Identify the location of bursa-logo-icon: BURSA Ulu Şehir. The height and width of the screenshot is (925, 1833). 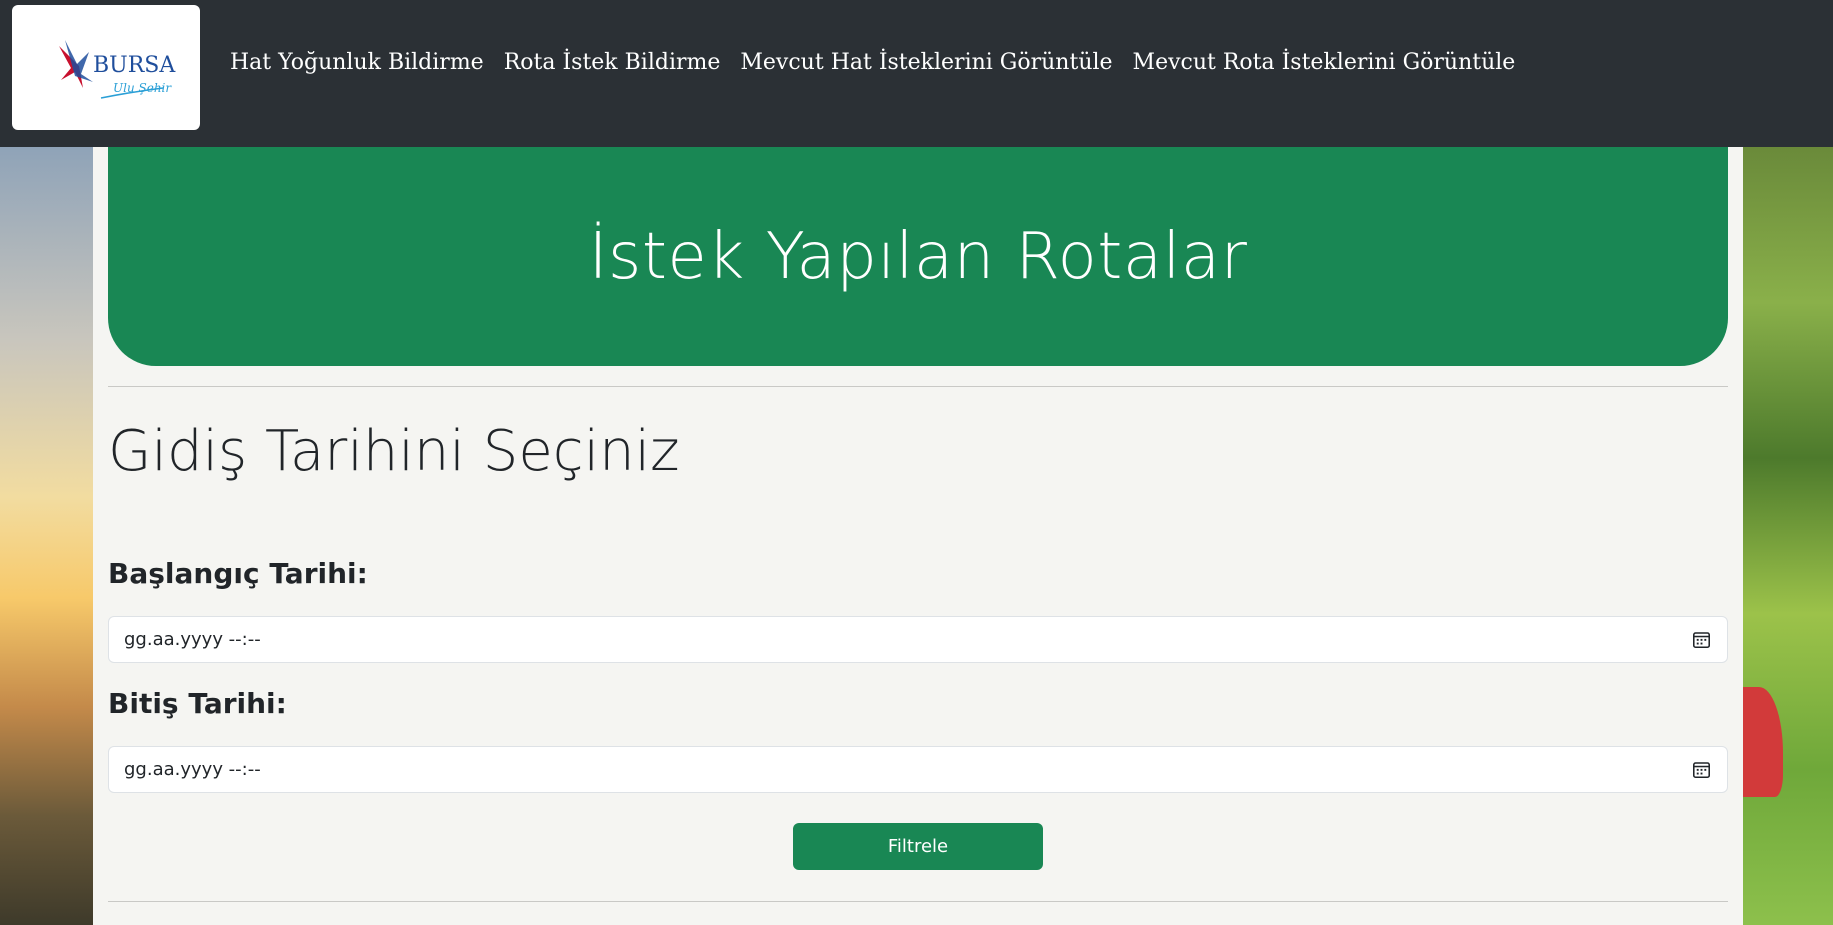
(117, 69).